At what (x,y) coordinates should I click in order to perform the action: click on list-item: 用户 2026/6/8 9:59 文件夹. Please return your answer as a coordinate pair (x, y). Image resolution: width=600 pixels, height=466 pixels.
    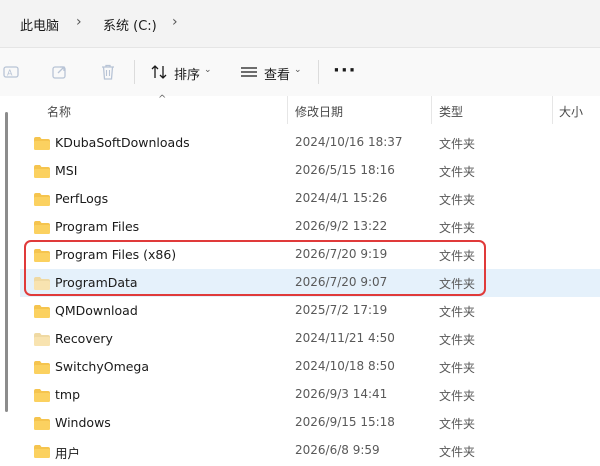
    Looking at the image, I should click on (310, 451).